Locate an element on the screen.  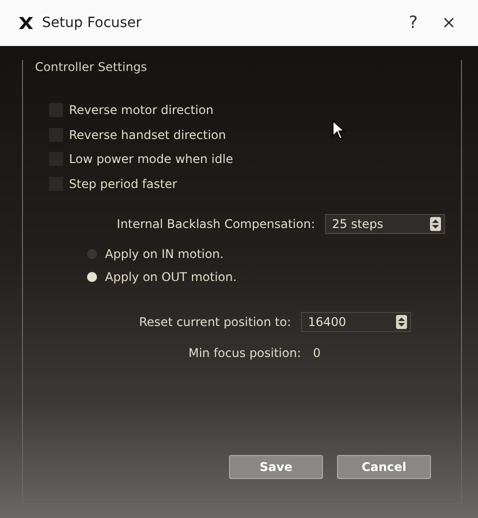
checkbox-label: Low power mode when idle is located at coordinates (151, 159).